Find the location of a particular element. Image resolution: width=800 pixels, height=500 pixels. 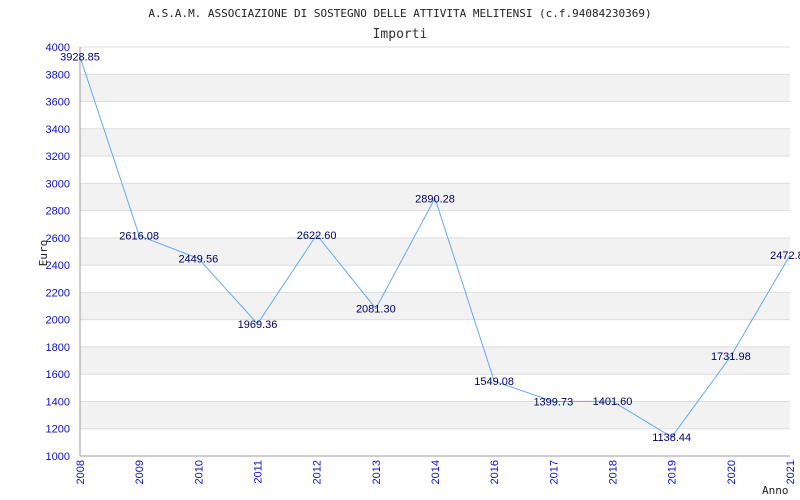

x-tick-label: 2014 is located at coordinates (436, 472).